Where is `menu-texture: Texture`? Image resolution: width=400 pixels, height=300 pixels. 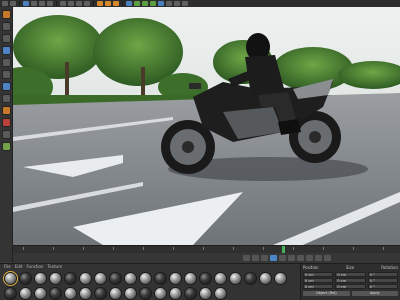 menu-texture: Texture is located at coordinates (54, 267).